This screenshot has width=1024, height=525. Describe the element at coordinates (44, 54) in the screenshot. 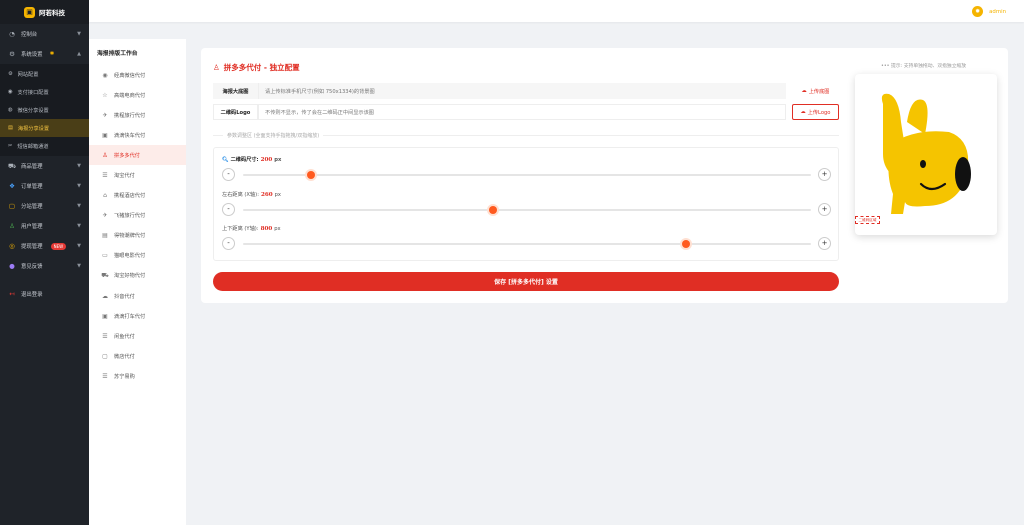

I see `sidebar-item-system-settings: ⚙ 系统设置 ✱ ▲` at that location.